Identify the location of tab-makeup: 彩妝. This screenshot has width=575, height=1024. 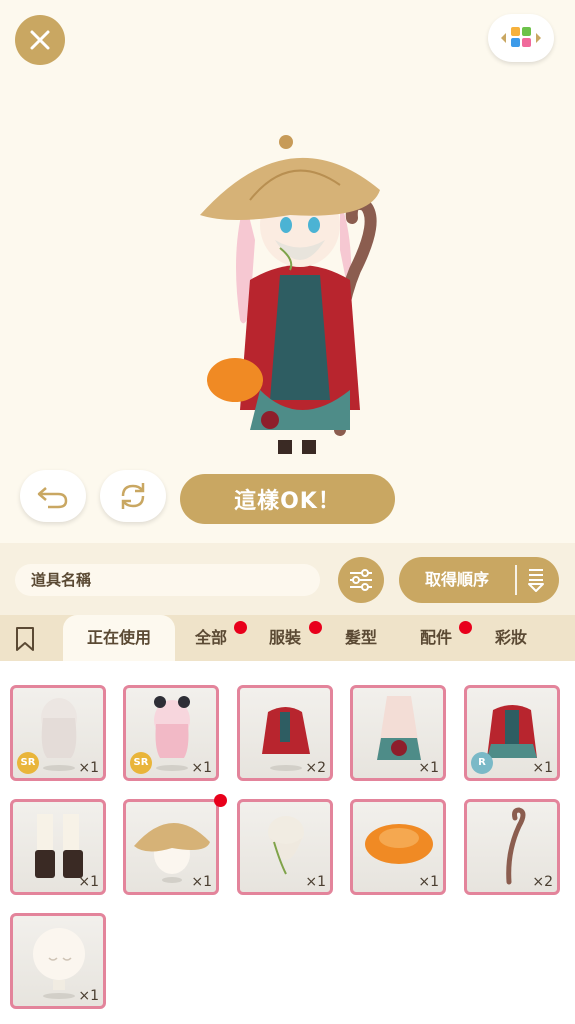
(511, 638).